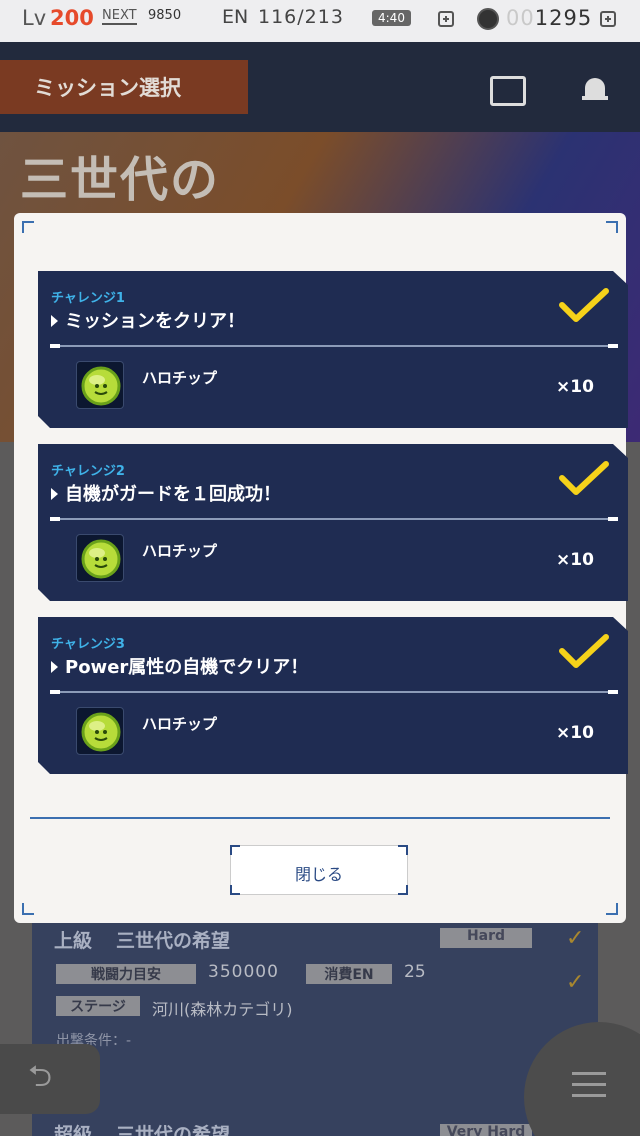 This screenshot has height=1136, width=640. I want to click on close-button: 閉じる, so click(319, 870).